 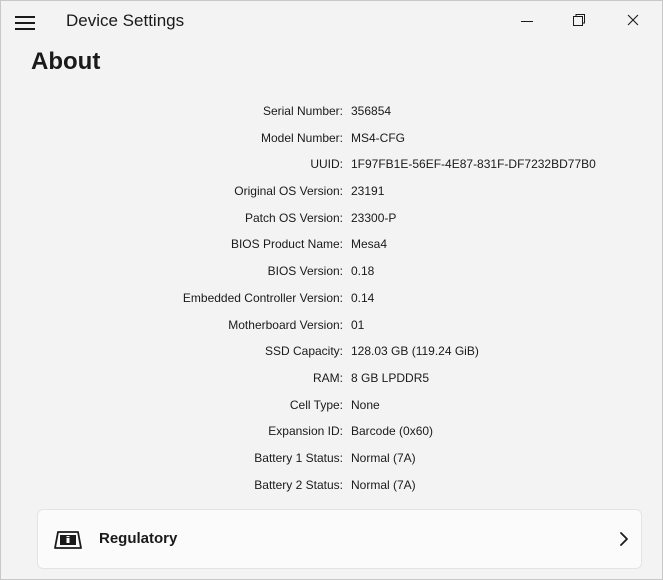 I want to click on info-row-bios-product-name: BIOS Product Name: Mesa4, so click(x=331, y=244).